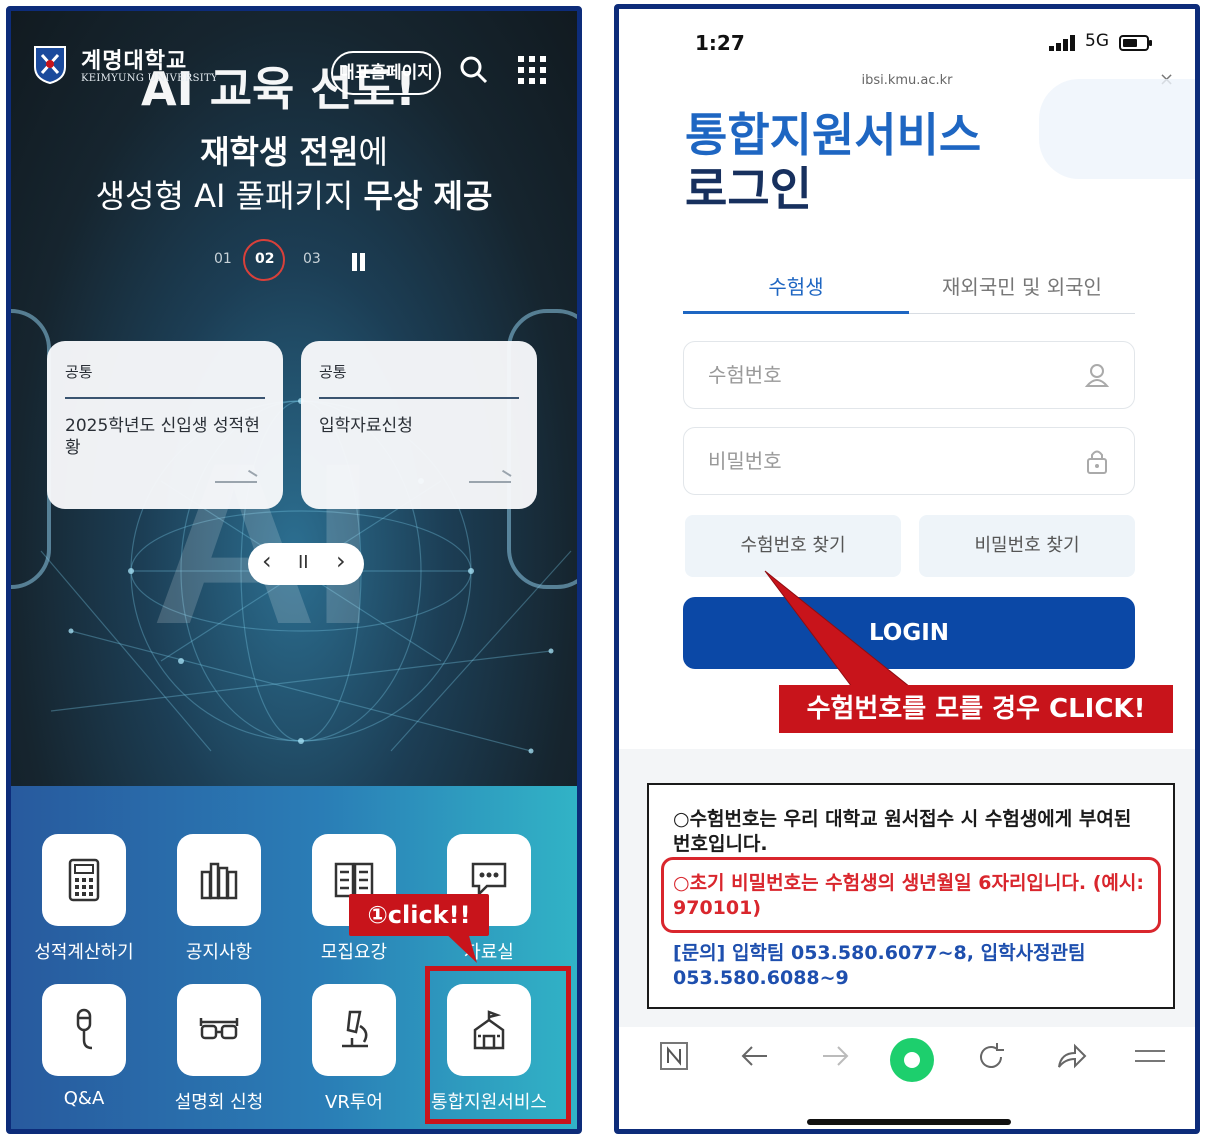 The image size is (1205, 1138). What do you see at coordinates (909, 1122) in the screenshot?
I see `home-indicator` at bounding box center [909, 1122].